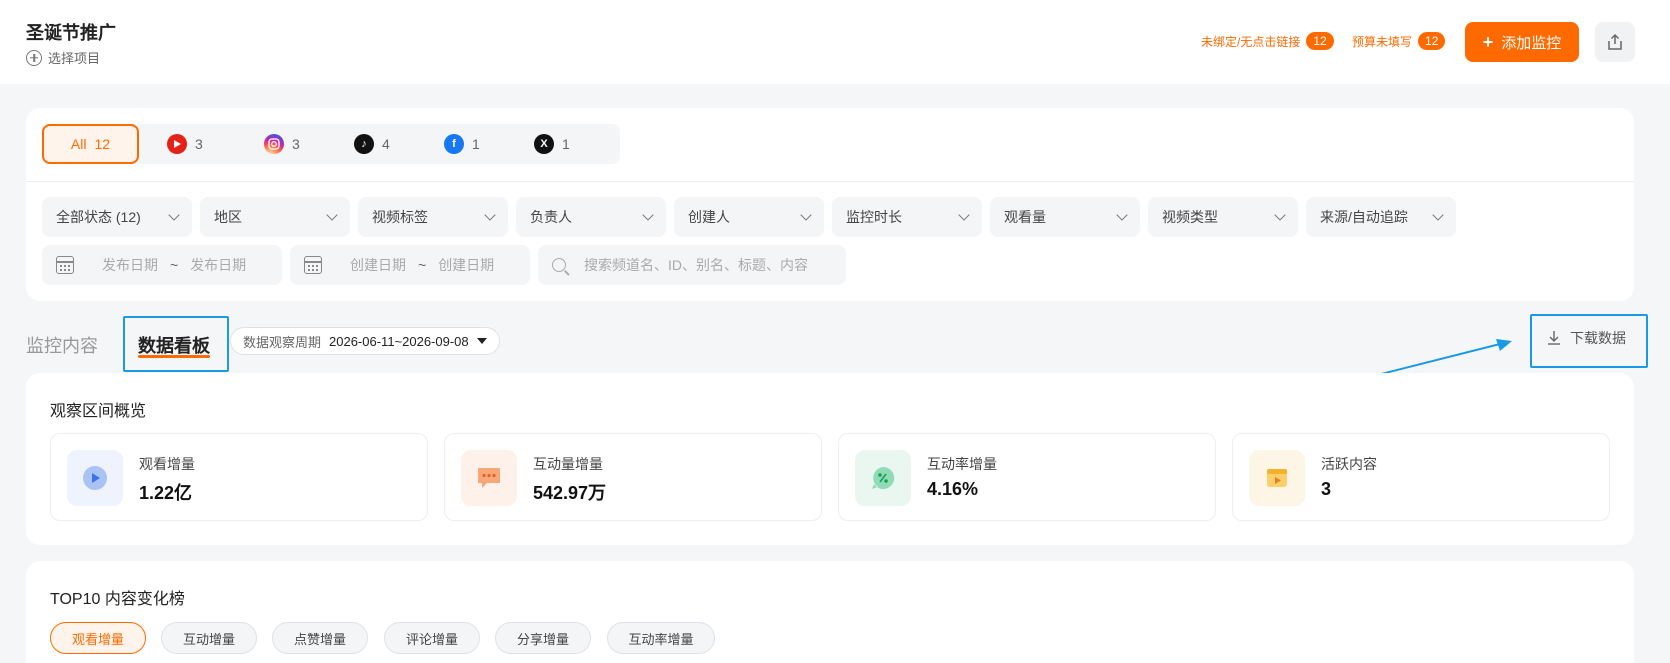  What do you see at coordinates (78, 144) in the screenshot?
I see `platform-all-label: All` at bounding box center [78, 144].